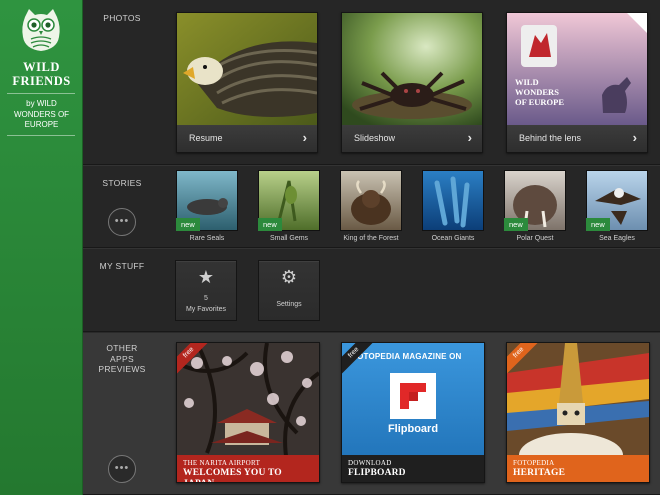 This screenshot has width=660, height=495. Describe the element at coordinates (539, 473) in the screenshot. I see `heritage-caption-line2: HERITAGE` at that location.